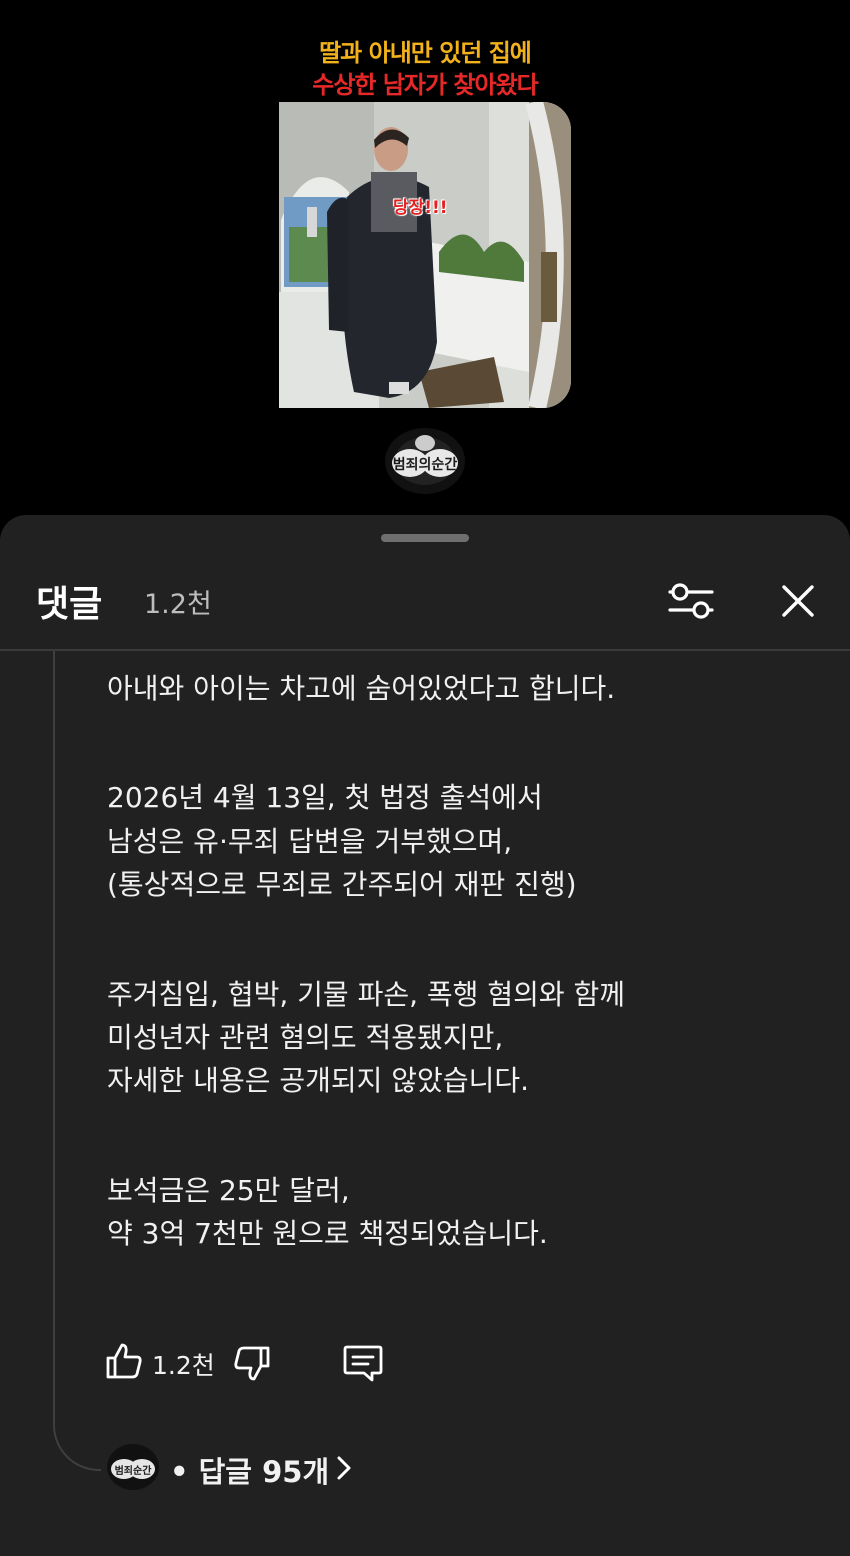  I want to click on drag-handle, so click(425, 538).